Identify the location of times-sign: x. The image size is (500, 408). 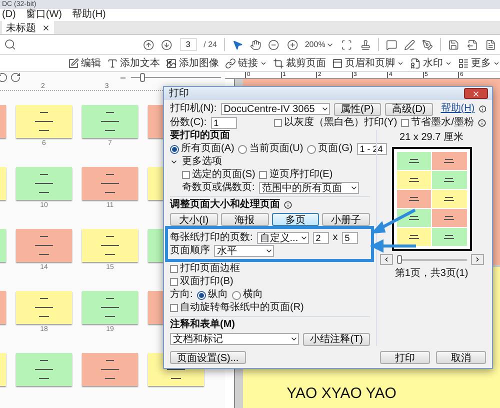
(335, 238).